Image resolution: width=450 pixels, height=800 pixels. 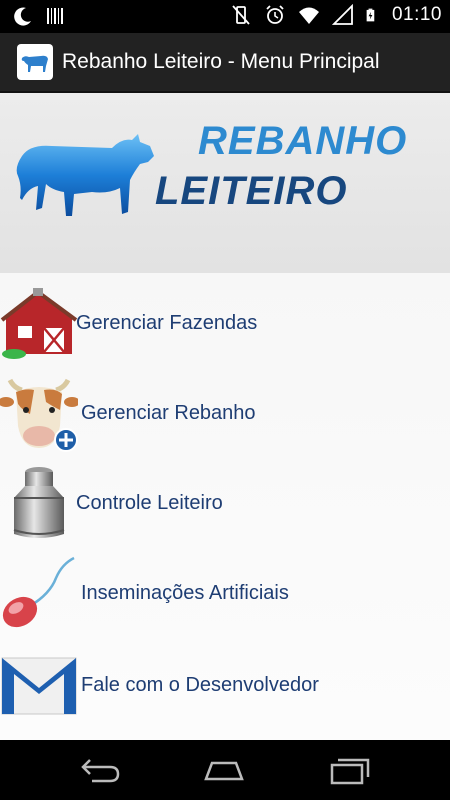 What do you see at coordinates (225, 503) in the screenshot?
I see `menu-item-controle-leiteiro: Controle Leiteiro` at bounding box center [225, 503].